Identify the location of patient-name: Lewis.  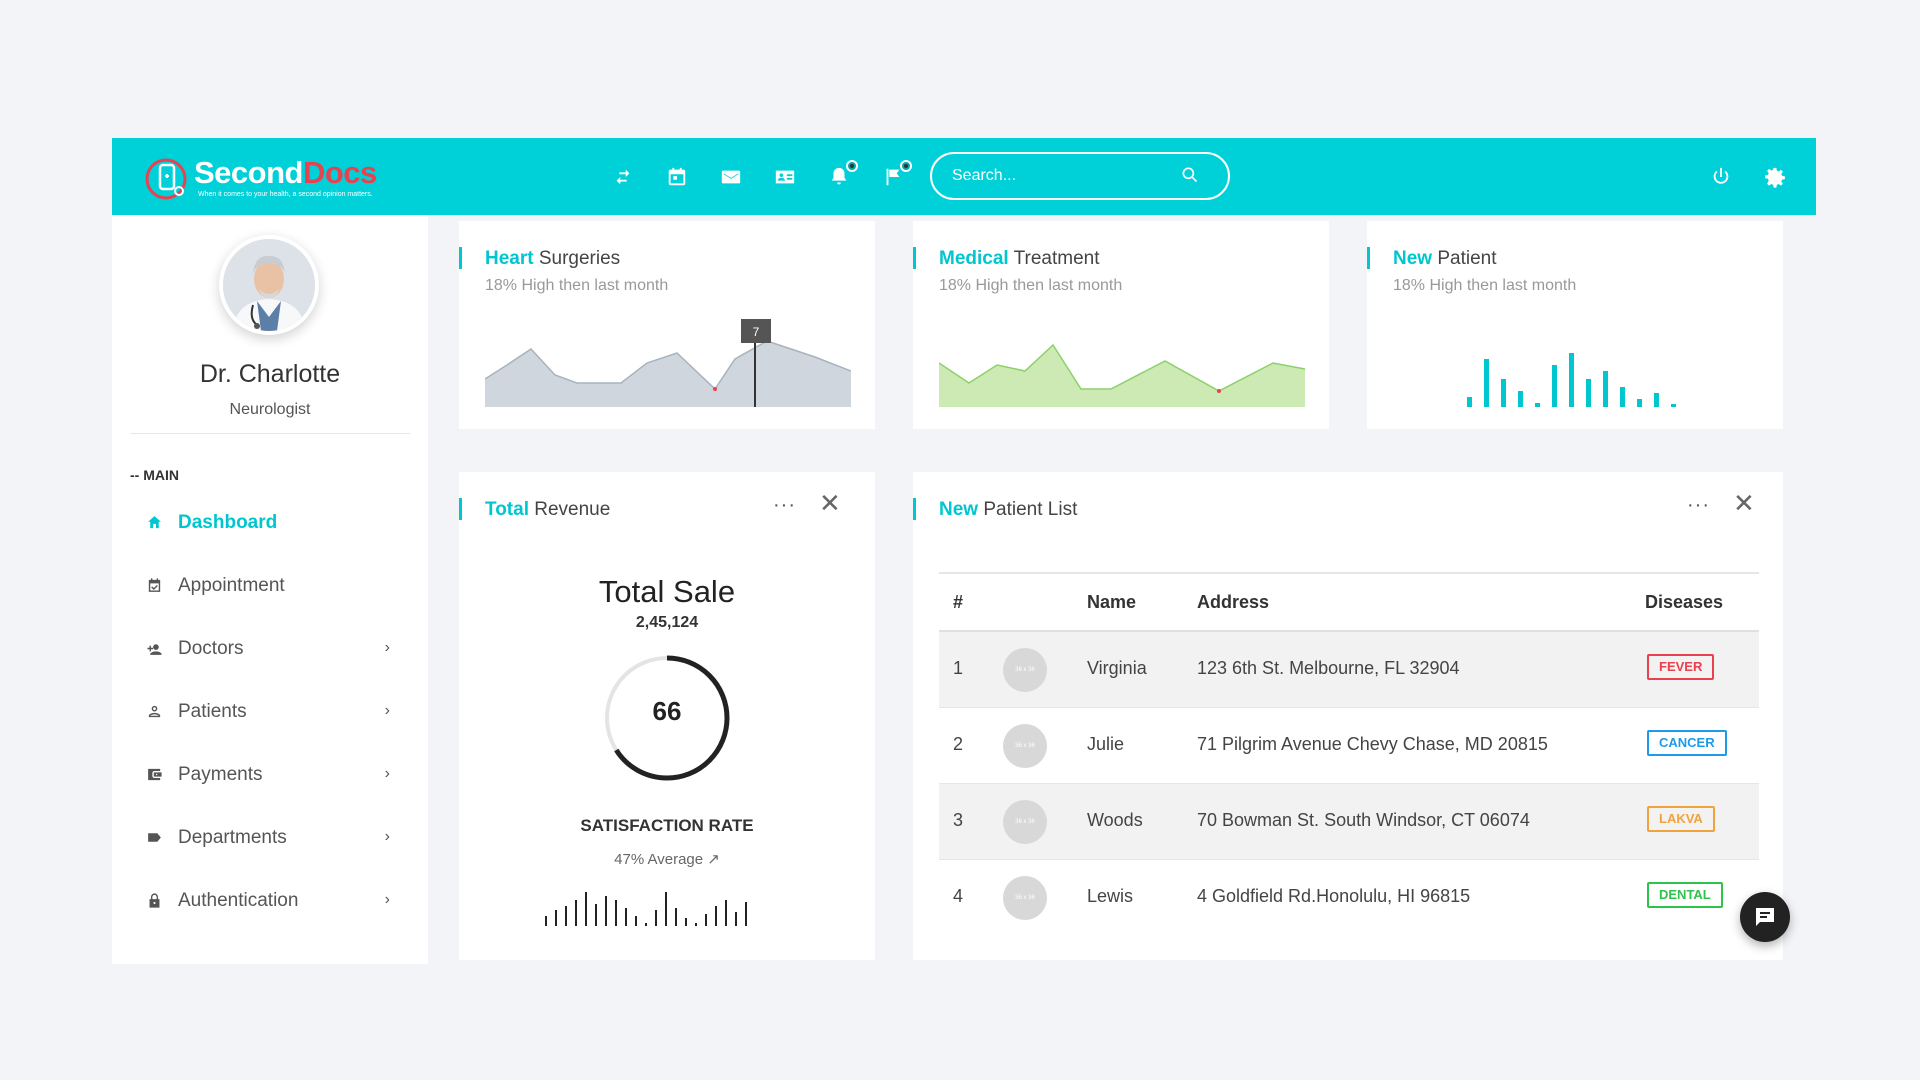
(1110, 896).